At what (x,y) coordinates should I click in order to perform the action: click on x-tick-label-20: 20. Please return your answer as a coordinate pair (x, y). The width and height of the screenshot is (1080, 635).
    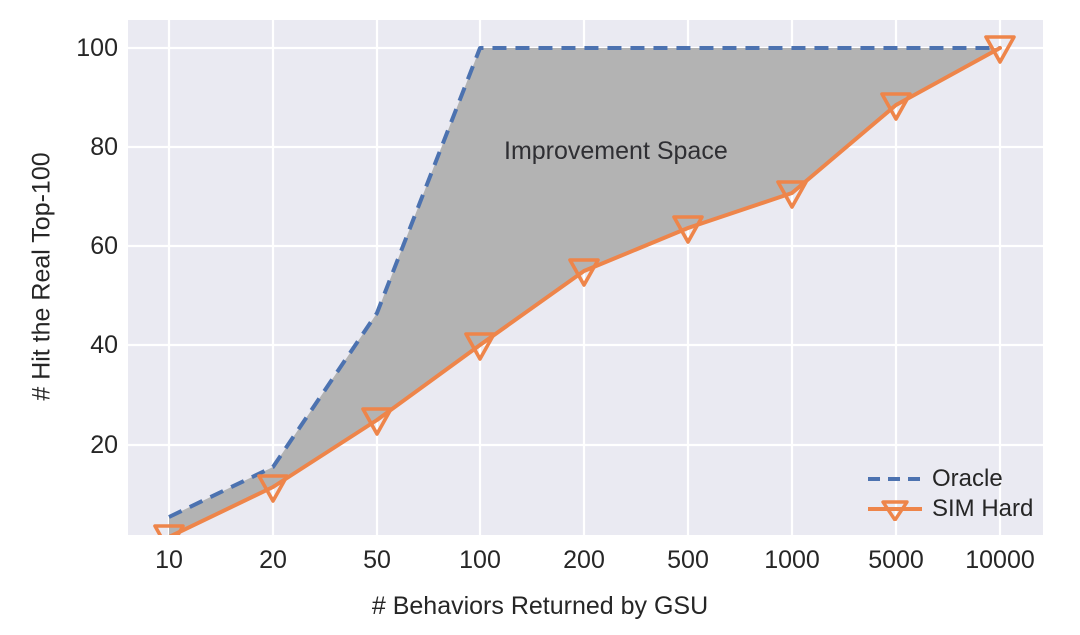
    Looking at the image, I should click on (273, 560).